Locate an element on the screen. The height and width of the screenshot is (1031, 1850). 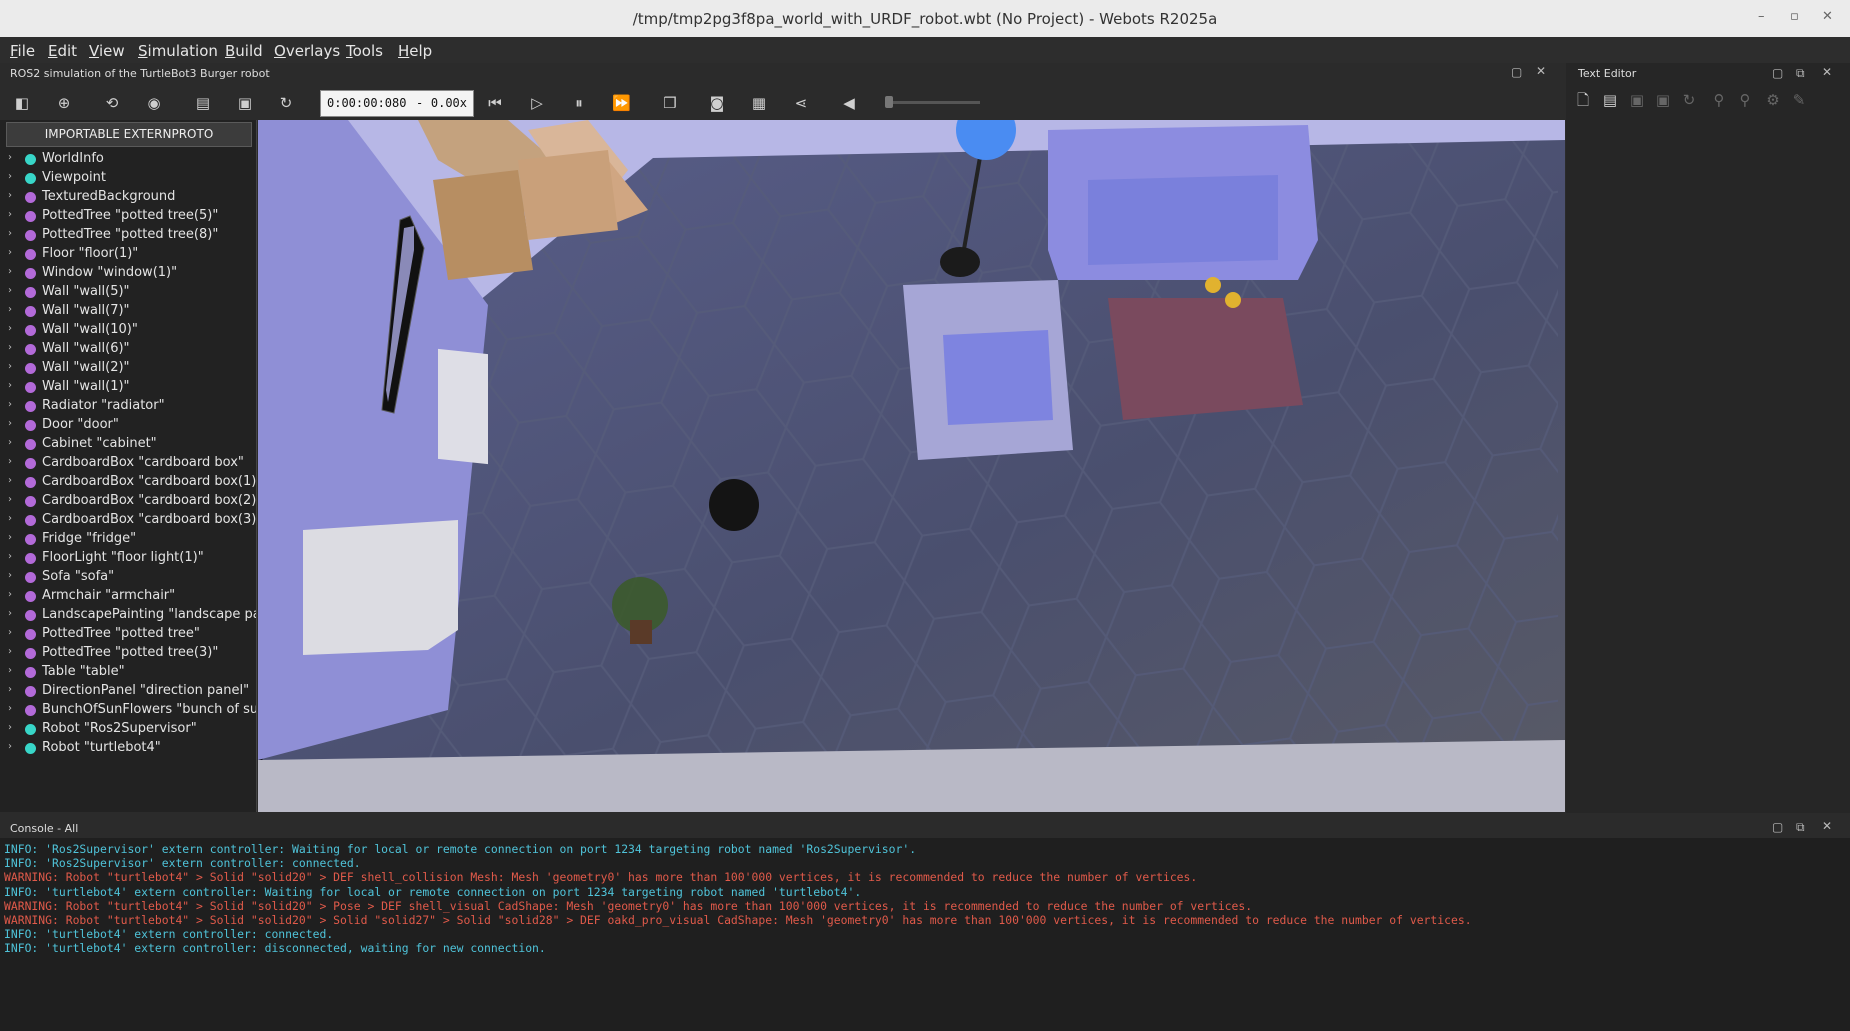
scene-tree-node: › Armchair "armchair" is located at coordinates (128, 596).